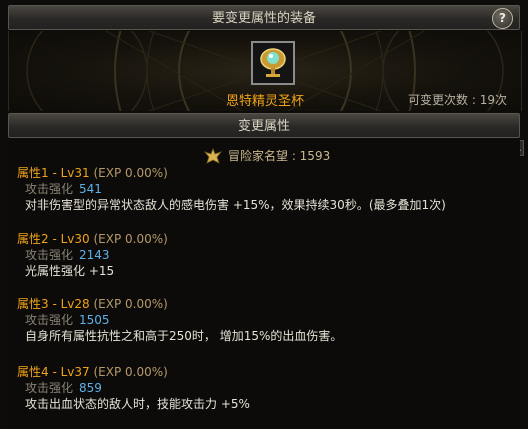  What do you see at coordinates (90, 189) in the screenshot?
I see `stat-value: 541` at bounding box center [90, 189].